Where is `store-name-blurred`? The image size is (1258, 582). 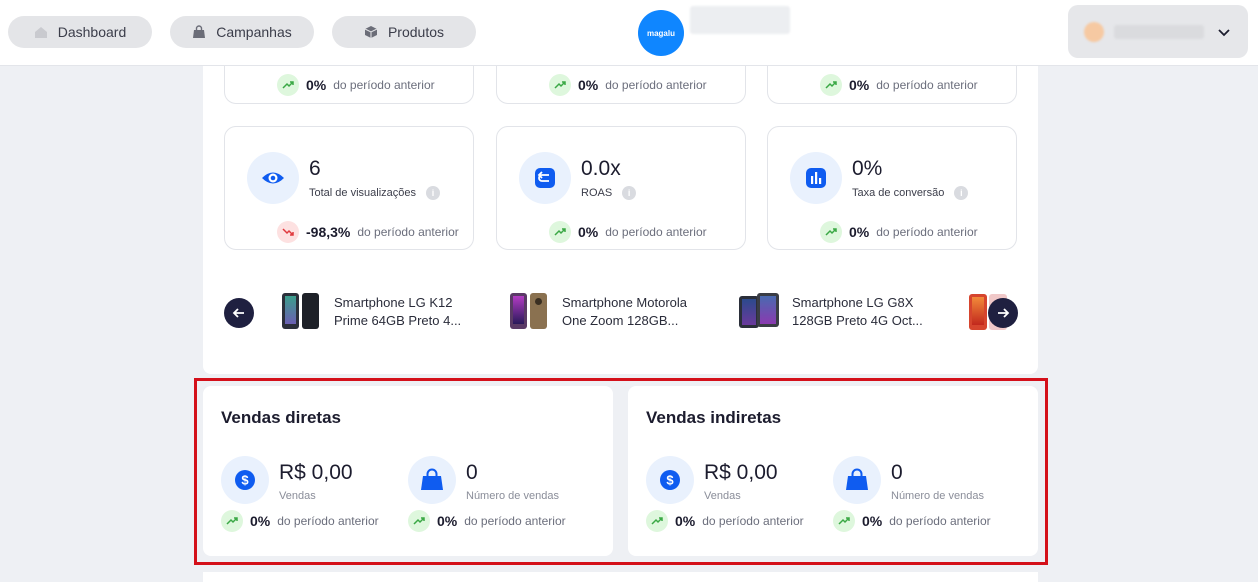 store-name-blurred is located at coordinates (740, 20).